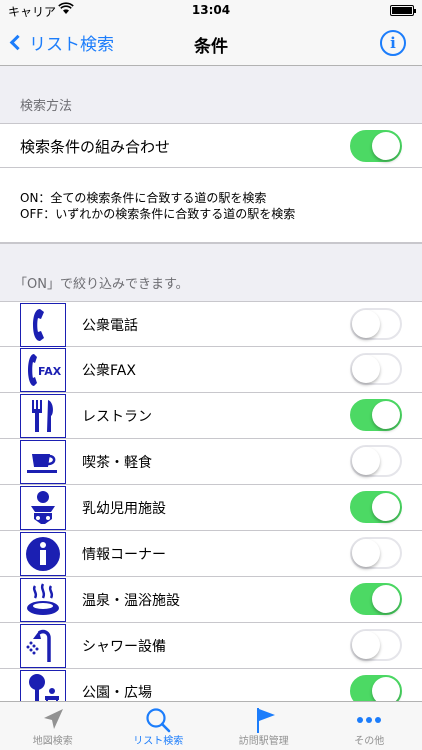 Image resolution: width=422 pixels, height=750 pixels. I want to click on facility-row: 喫茶・軽食, so click(211, 462).